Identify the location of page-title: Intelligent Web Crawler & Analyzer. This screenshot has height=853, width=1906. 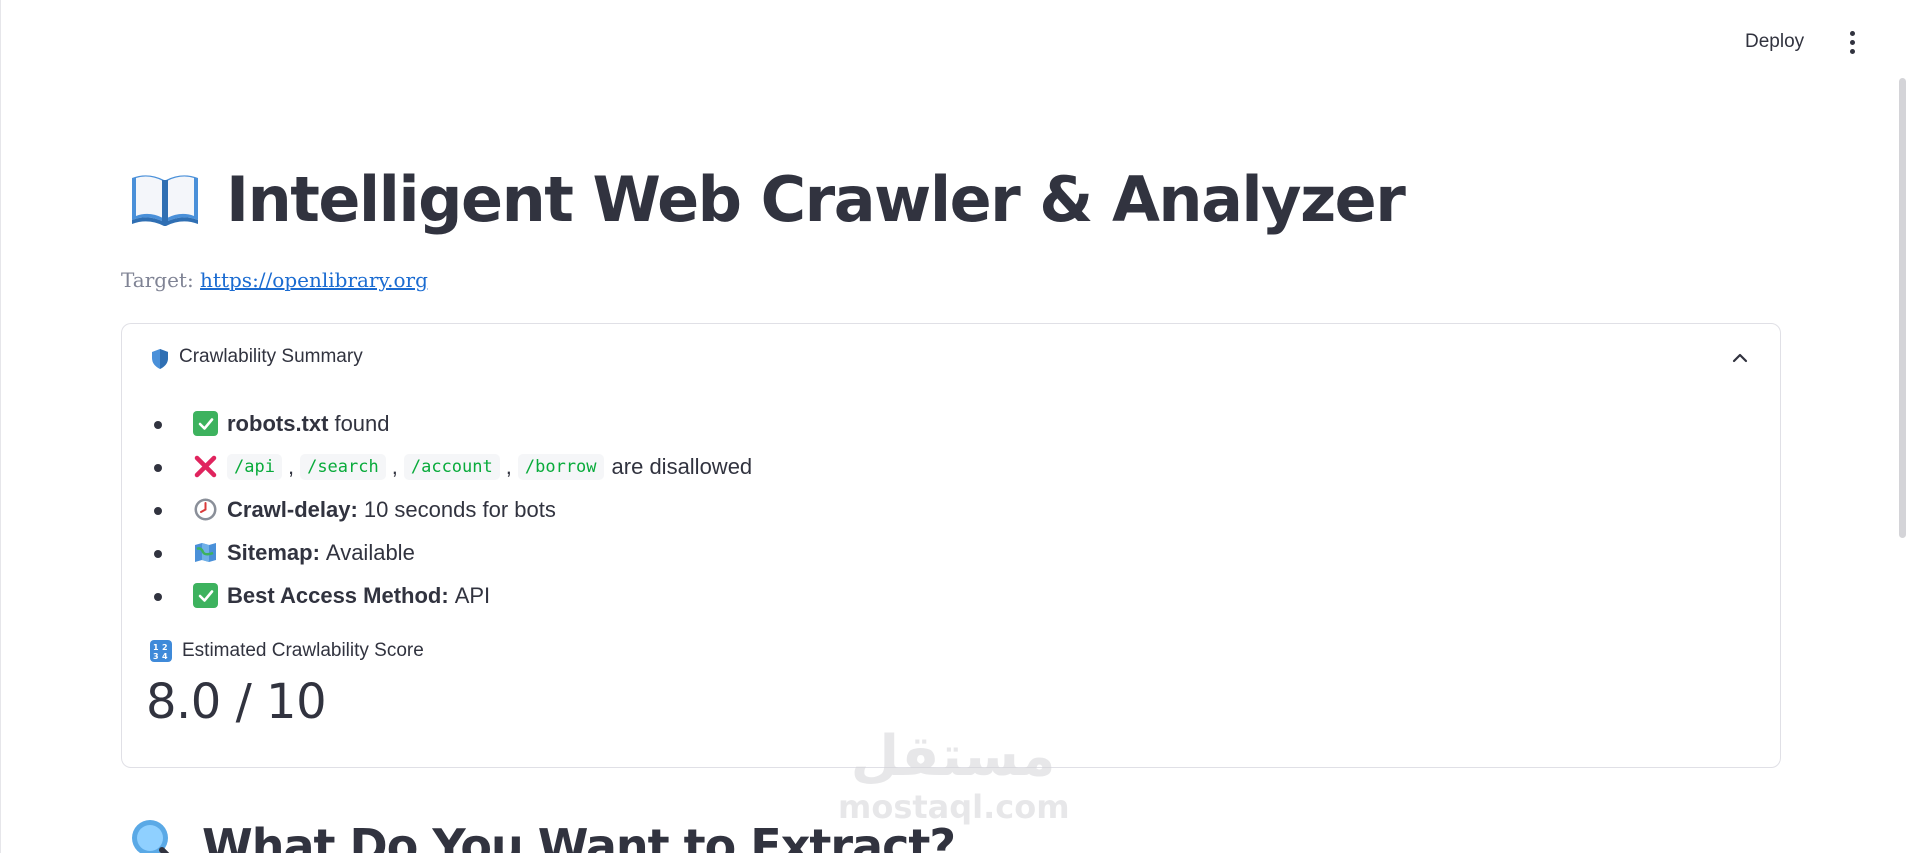
(816, 199).